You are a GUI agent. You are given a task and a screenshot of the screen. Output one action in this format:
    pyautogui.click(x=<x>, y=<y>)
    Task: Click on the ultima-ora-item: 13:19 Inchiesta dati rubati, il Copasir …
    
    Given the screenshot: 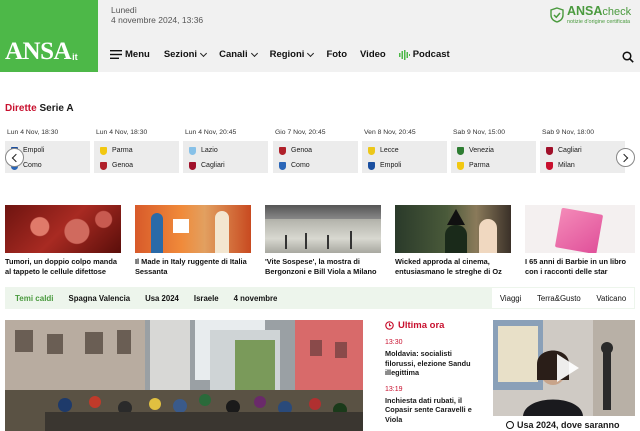 What is the action you would take?
    pyautogui.click(x=433, y=405)
    